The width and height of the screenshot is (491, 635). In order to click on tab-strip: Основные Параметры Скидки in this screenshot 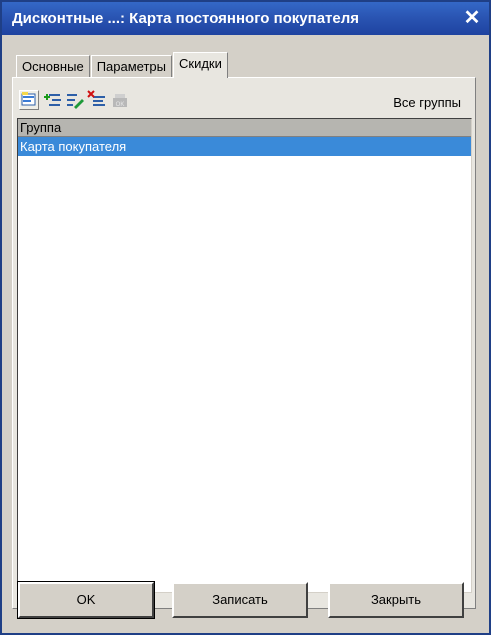, I will do `click(122, 65)`.